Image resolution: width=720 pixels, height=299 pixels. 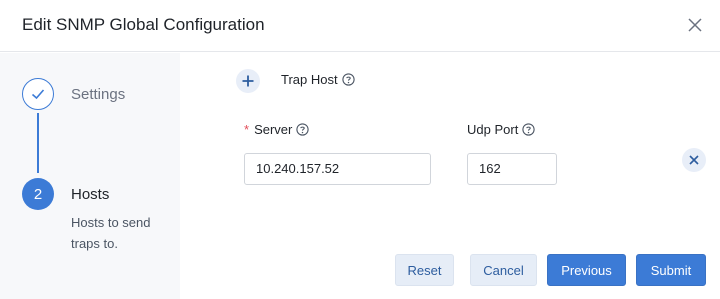 I want to click on trap-host-title: Trap Host, so click(x=318, y=79).